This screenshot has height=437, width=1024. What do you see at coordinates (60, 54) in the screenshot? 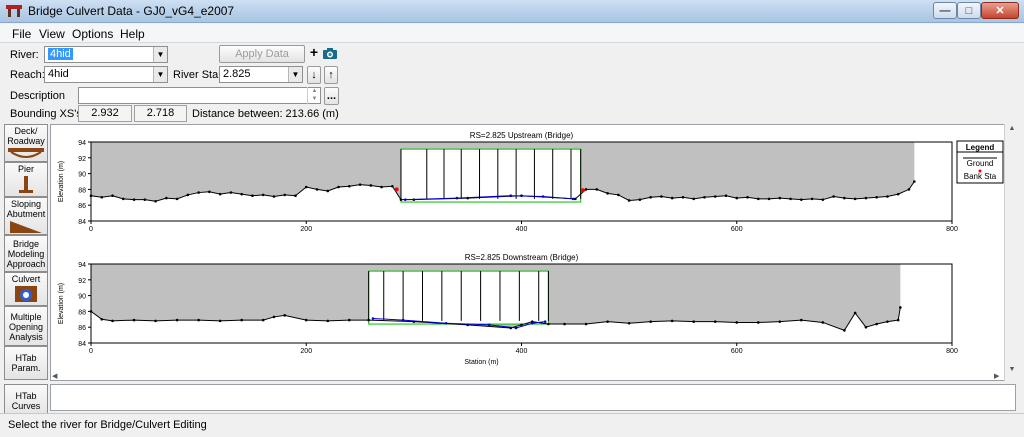
I see `river-value: 4hid` at bounding box center [60, 54].